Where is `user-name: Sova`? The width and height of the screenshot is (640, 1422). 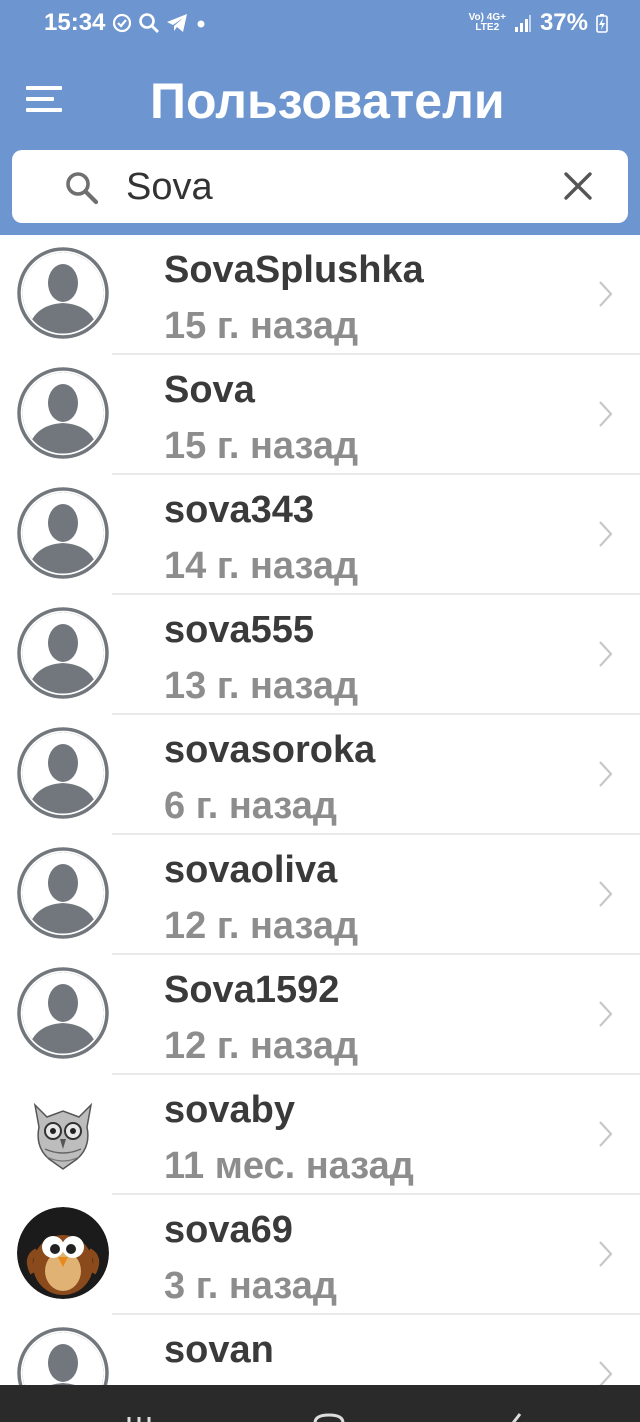
user-name: Sova is located at coordinates (209, 390).